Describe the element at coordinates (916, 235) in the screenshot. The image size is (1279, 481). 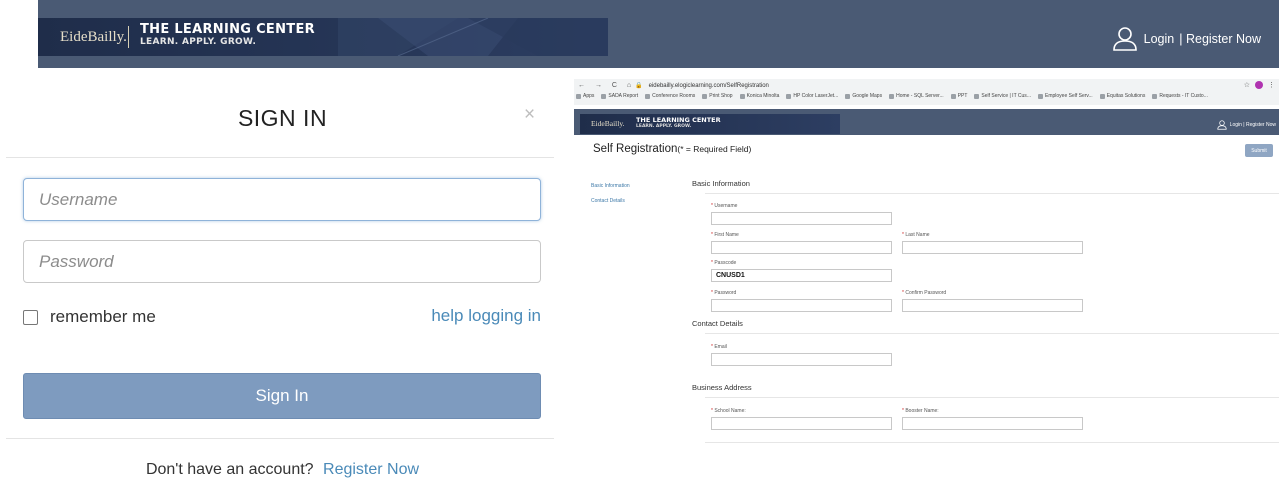
I see `last-name-label: * Last Name` at that location.